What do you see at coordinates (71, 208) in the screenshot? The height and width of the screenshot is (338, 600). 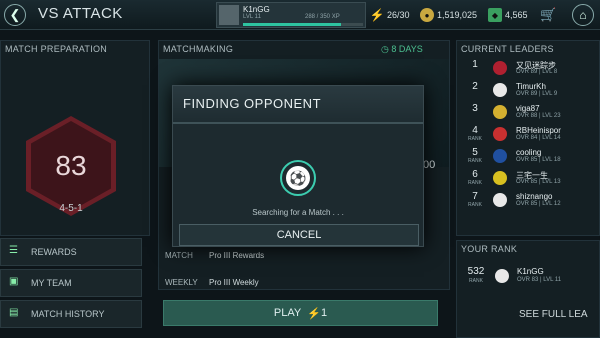 I see `formation: 4-5-1` at bounding box center [71, 208].